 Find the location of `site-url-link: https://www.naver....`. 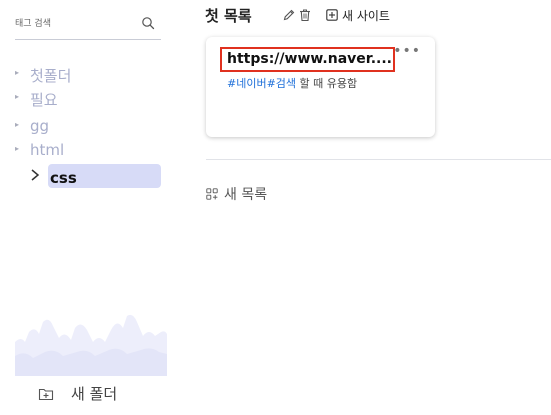

site-url-link: https://www.naver.... is located at coordinates (307, 59).